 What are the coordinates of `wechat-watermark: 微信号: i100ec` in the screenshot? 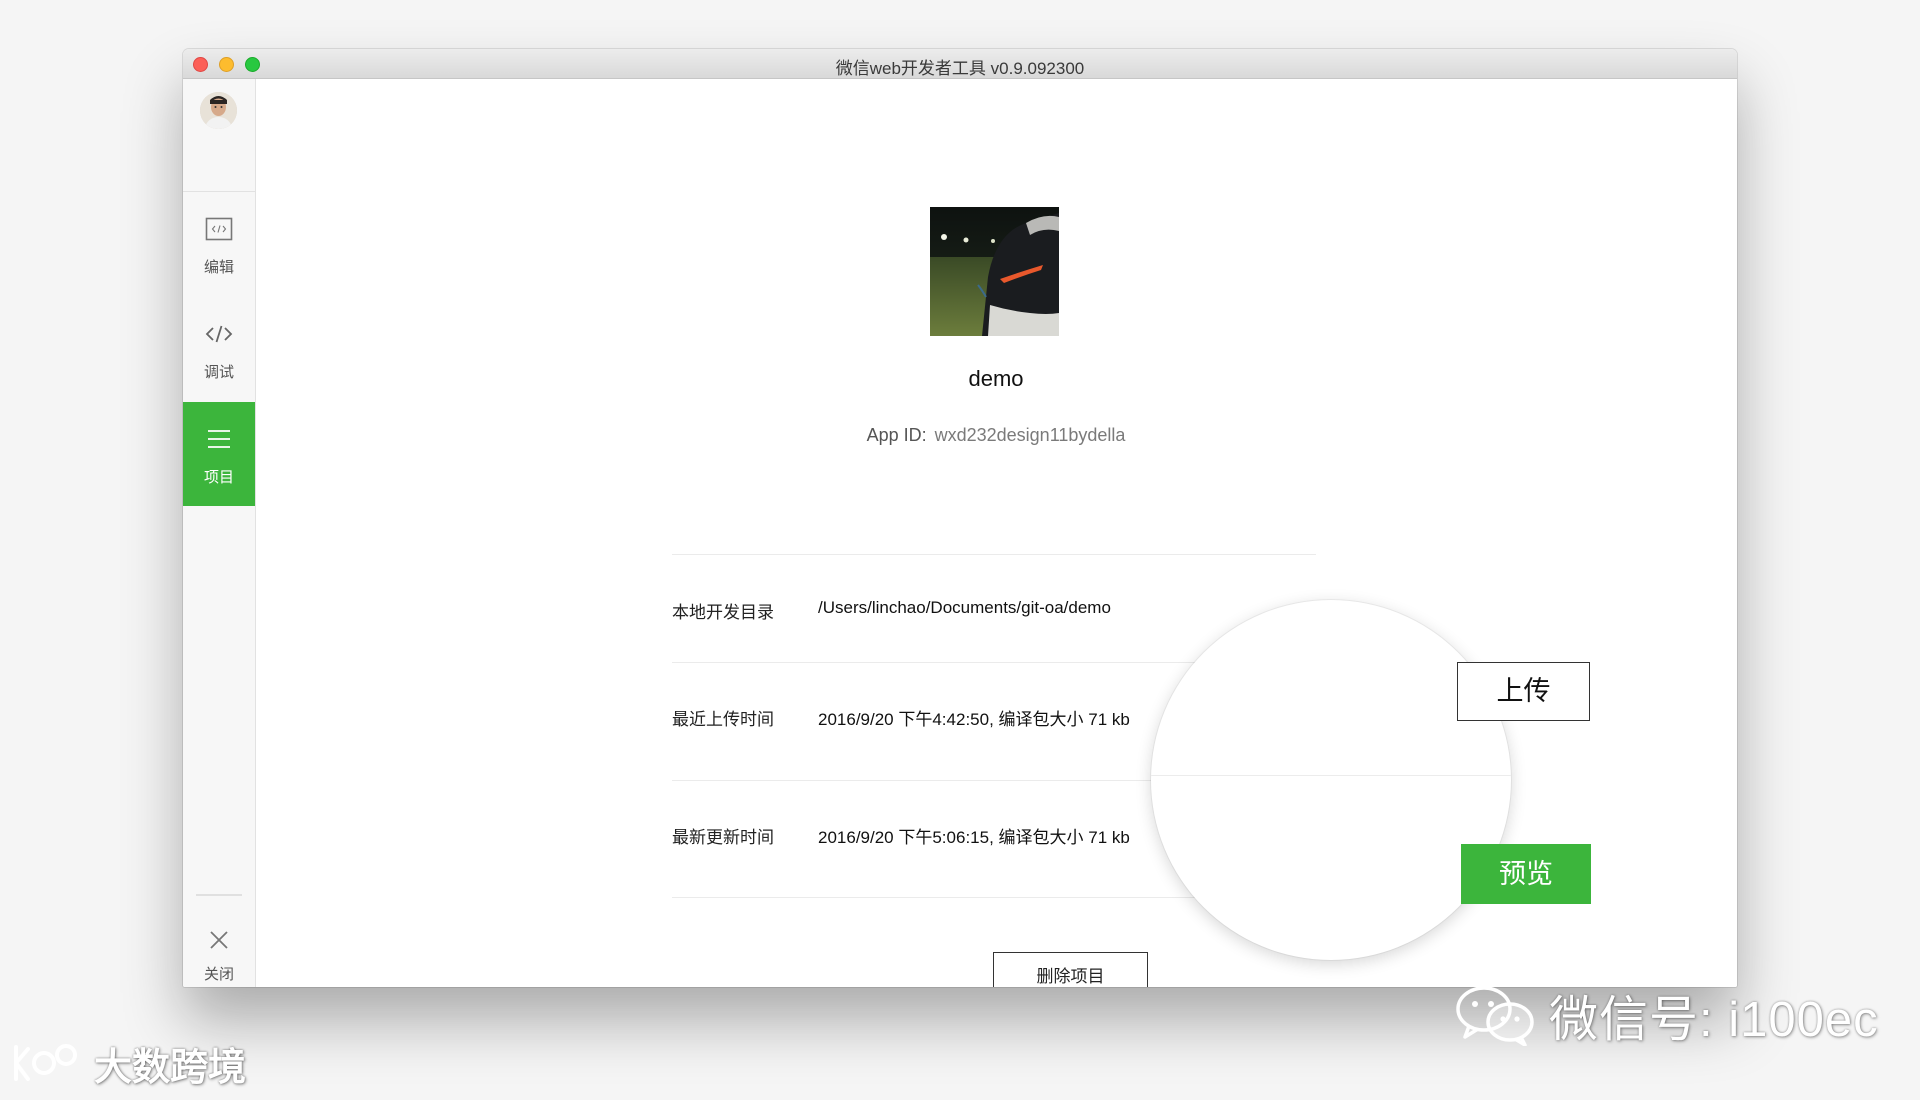 It's located at (1667, 1016).